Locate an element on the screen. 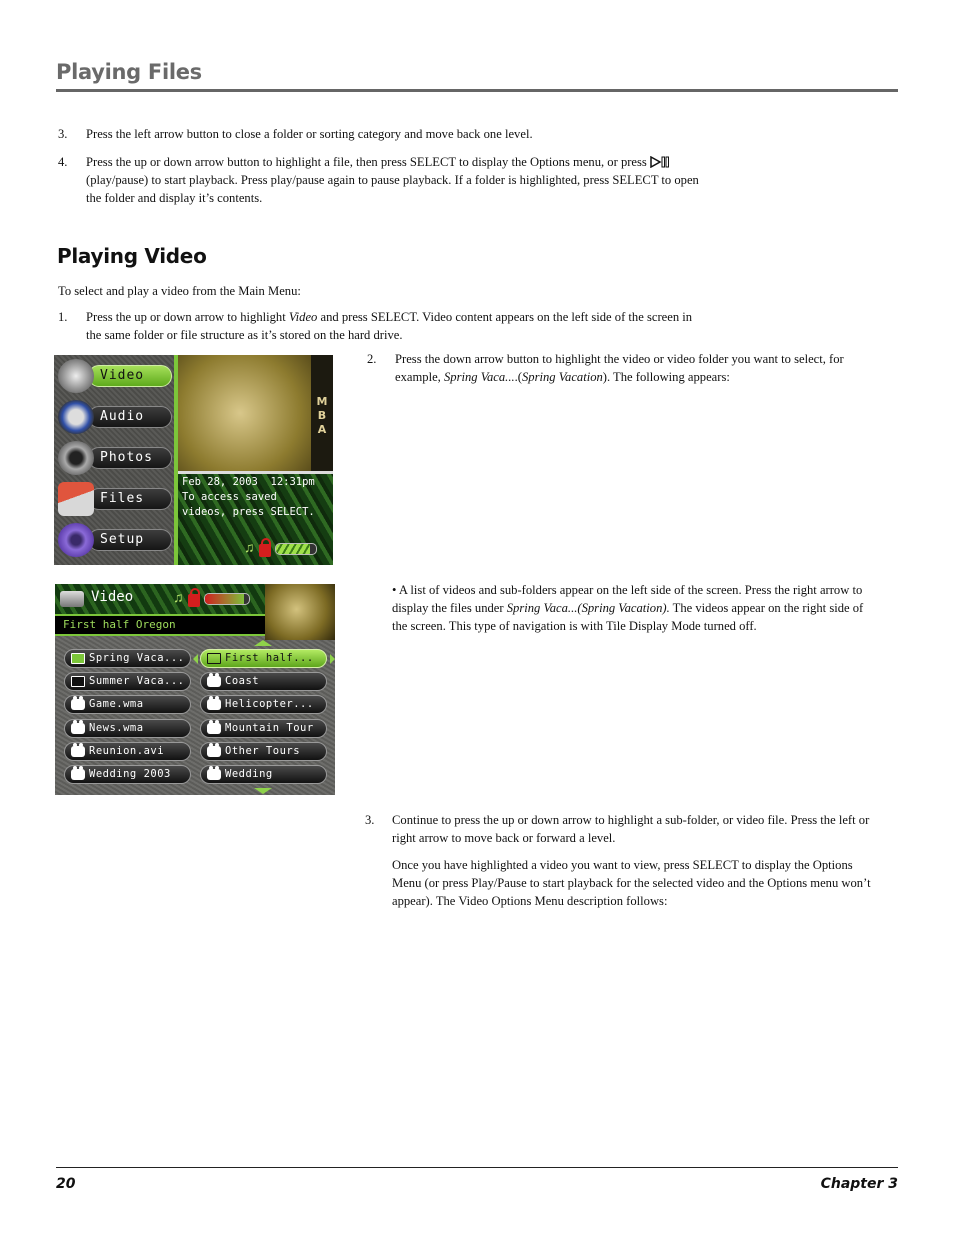 Image resolution: width=954 pixels, height=1235 pixels. list-item: Mountain Tour is located at coordinates (263, 728).